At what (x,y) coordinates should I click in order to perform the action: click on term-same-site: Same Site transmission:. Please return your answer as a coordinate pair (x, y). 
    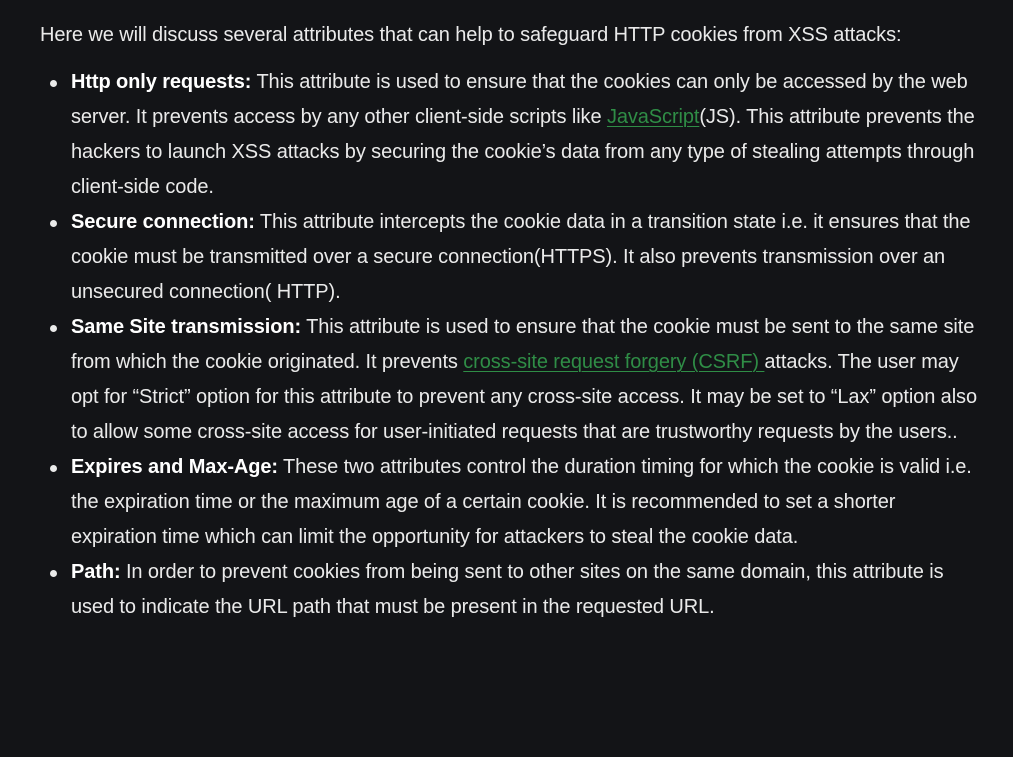
    Looking at the image, I should click on (186, 327).